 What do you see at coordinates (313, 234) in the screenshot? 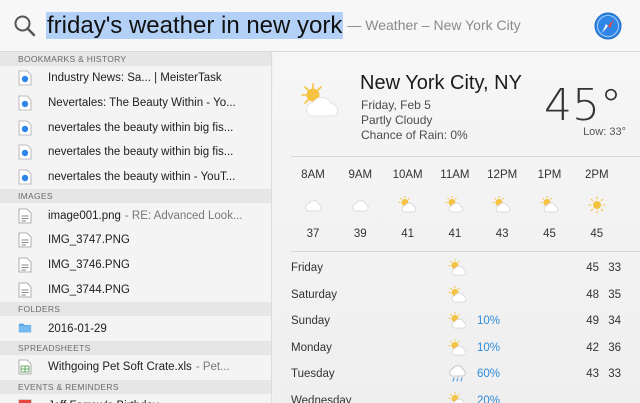
I see `hour-temperature: 37` at bounding box center [313, 234].